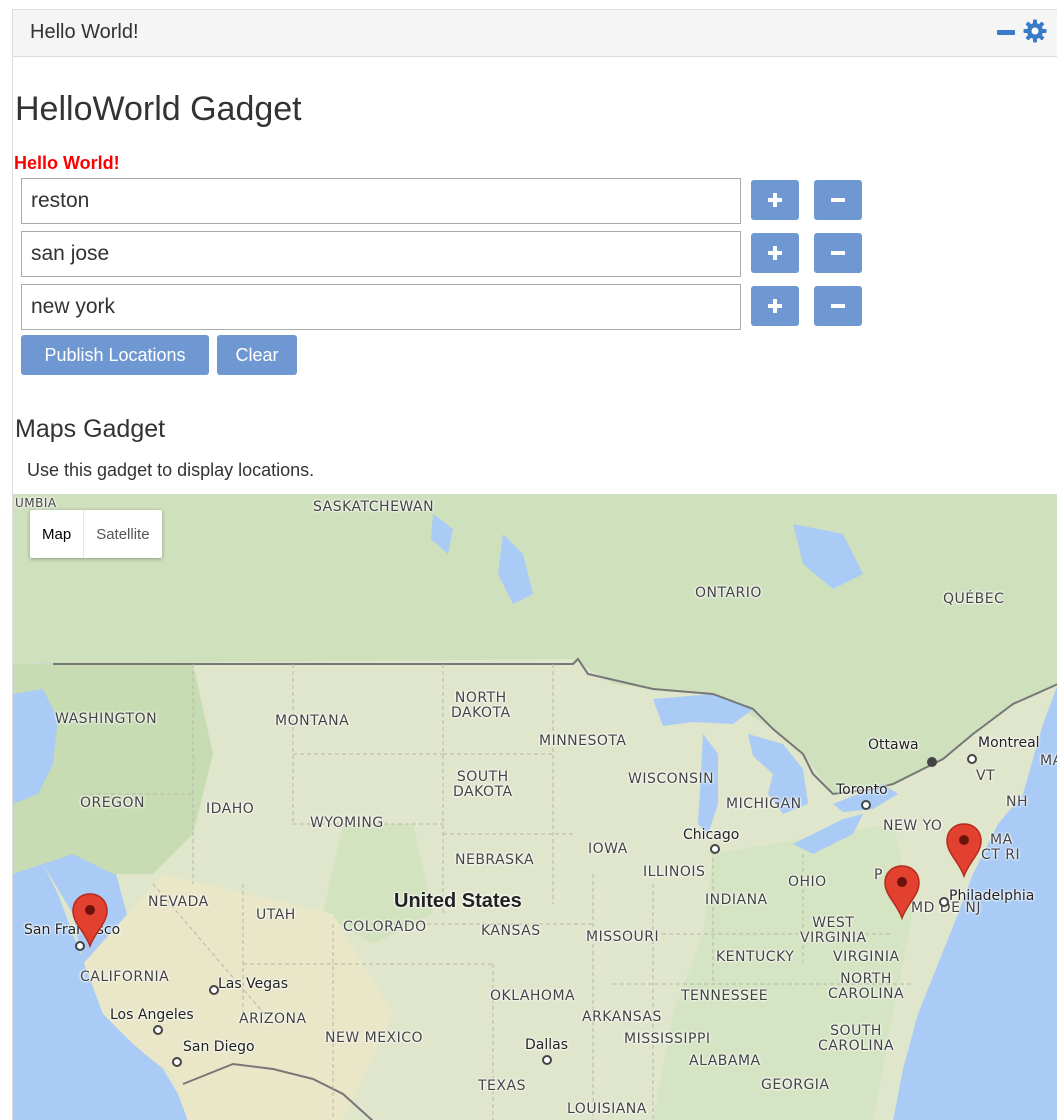 This screenshot has width=1057, height=1120. What do you see at coordinates (622, 1017) in the screenshot?
I see `map-label: ARKANSAS` at bounding box center [622, 1017].